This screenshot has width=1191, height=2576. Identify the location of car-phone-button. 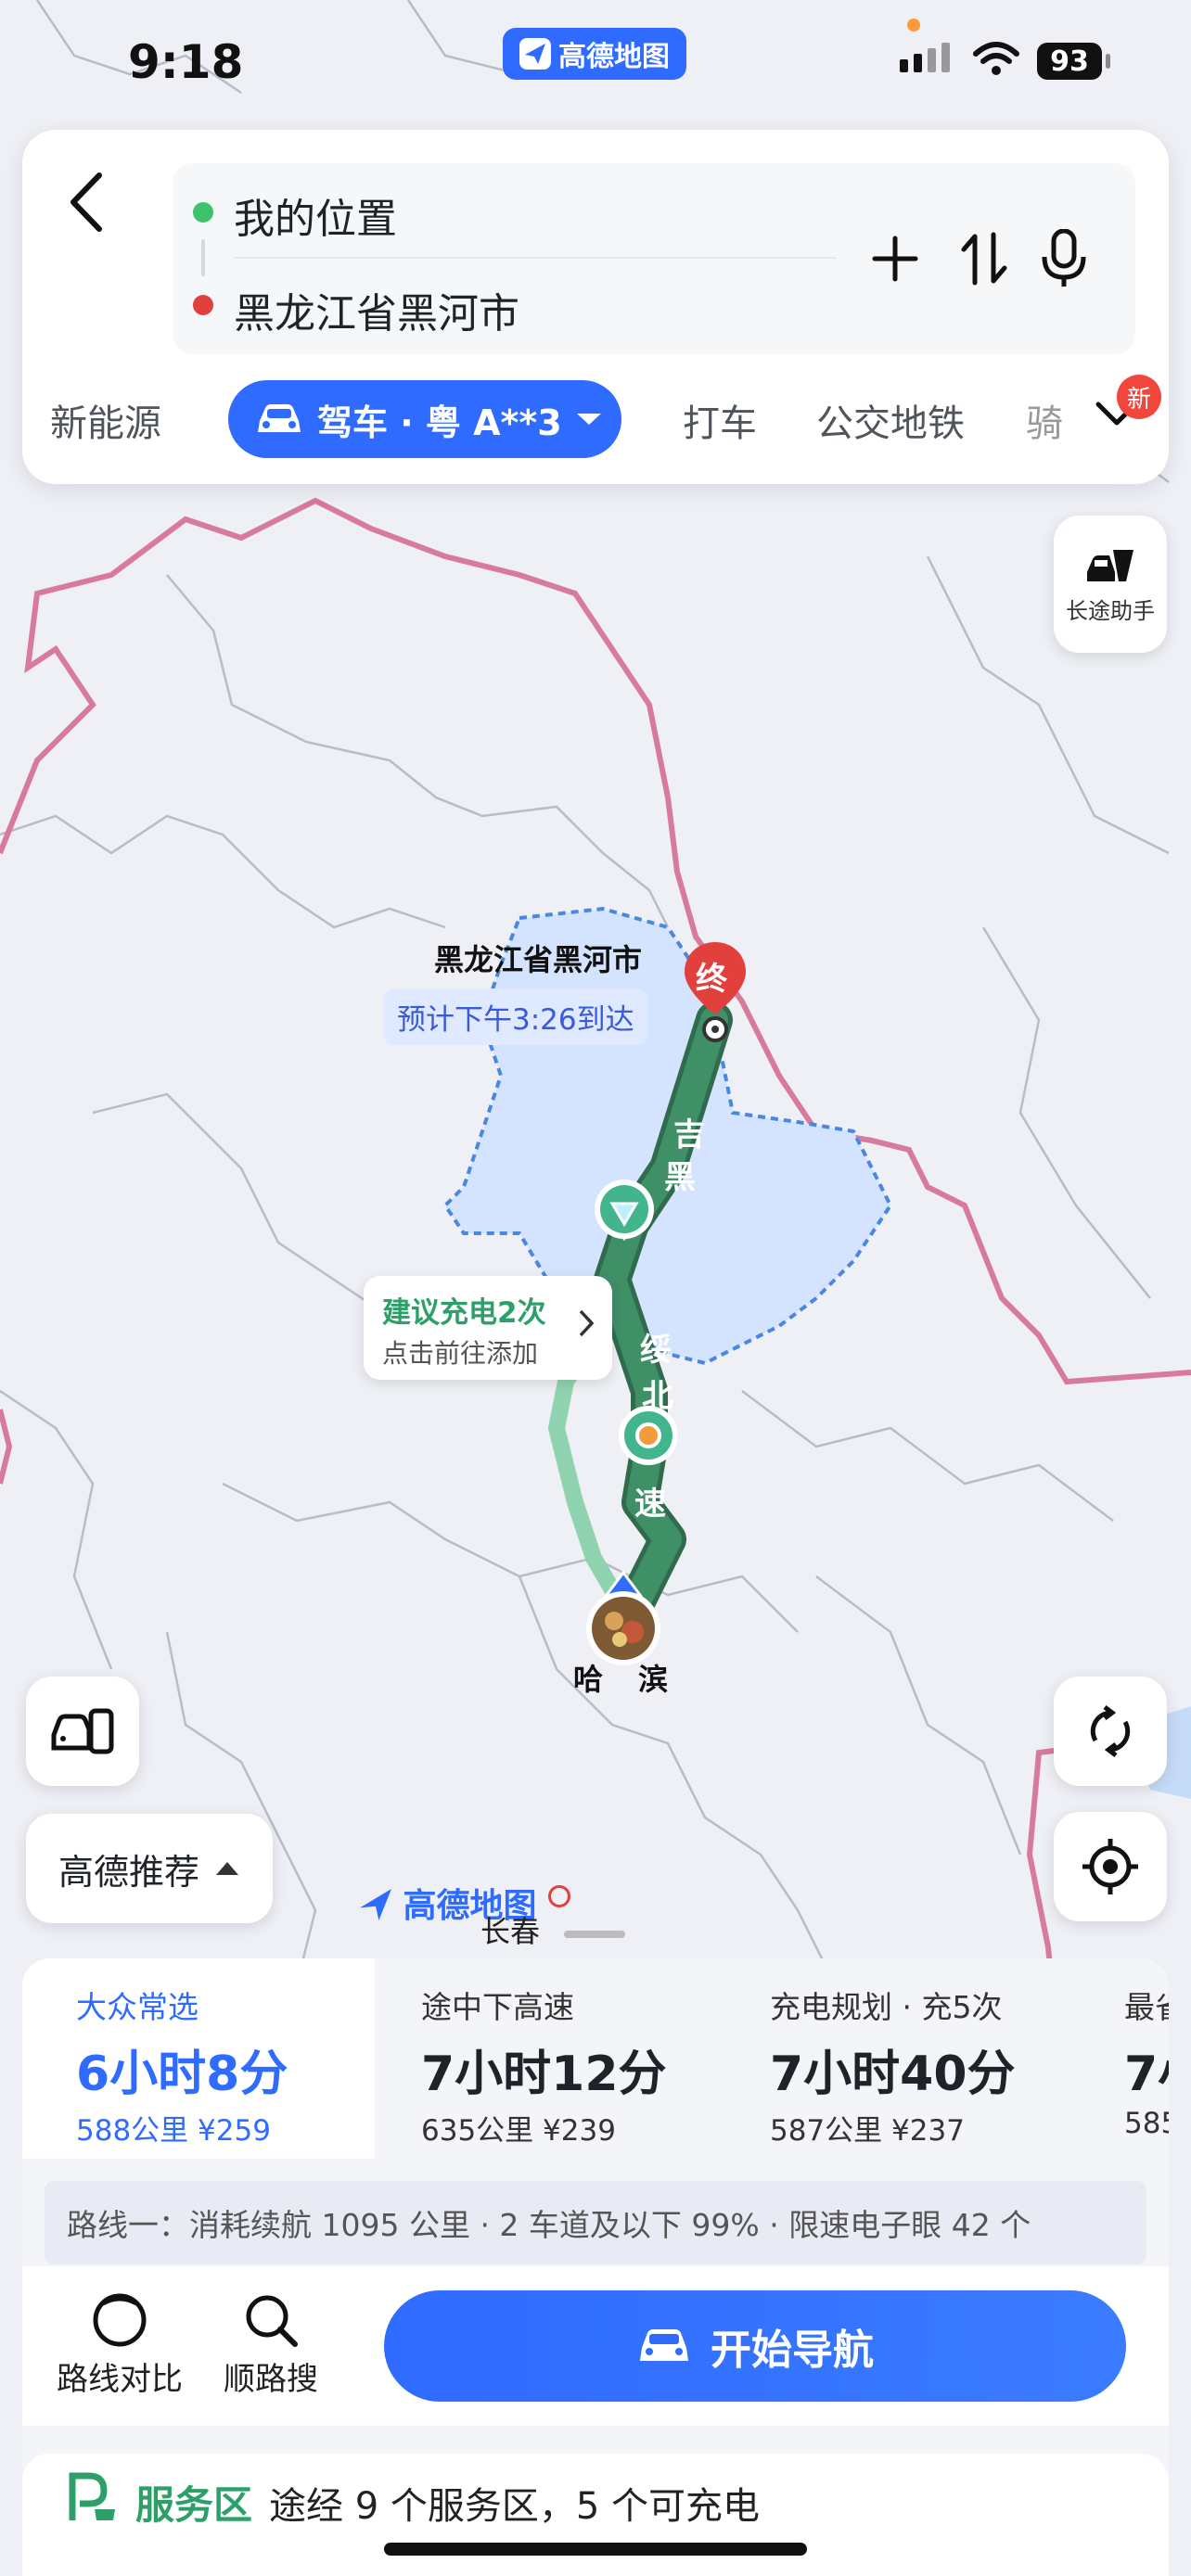
(82, 1732).